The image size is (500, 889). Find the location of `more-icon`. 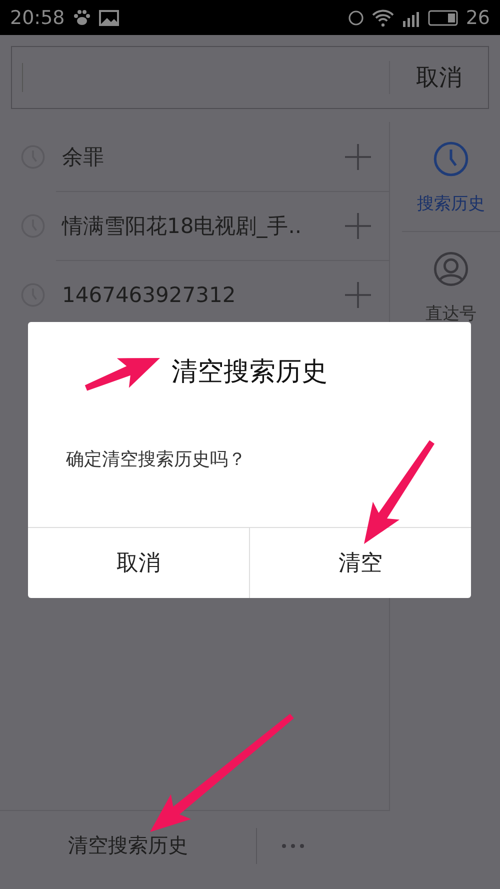

more-icon is located at coordinates (293, 845).